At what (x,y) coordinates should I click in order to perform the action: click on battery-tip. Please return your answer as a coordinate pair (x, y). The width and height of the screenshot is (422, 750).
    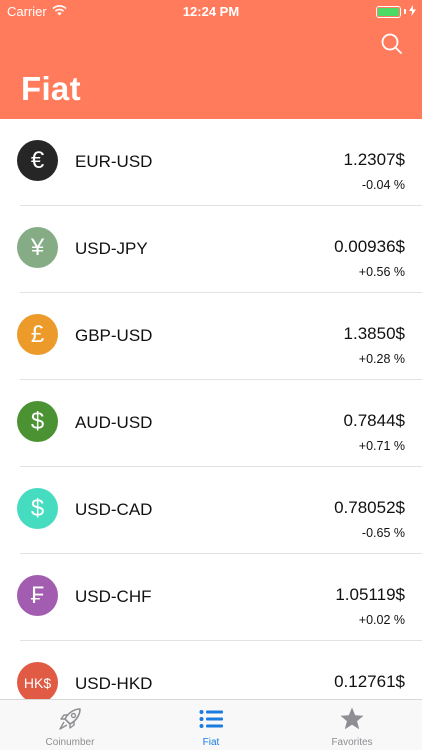
    Looking at the image, I should click on (405, 11).